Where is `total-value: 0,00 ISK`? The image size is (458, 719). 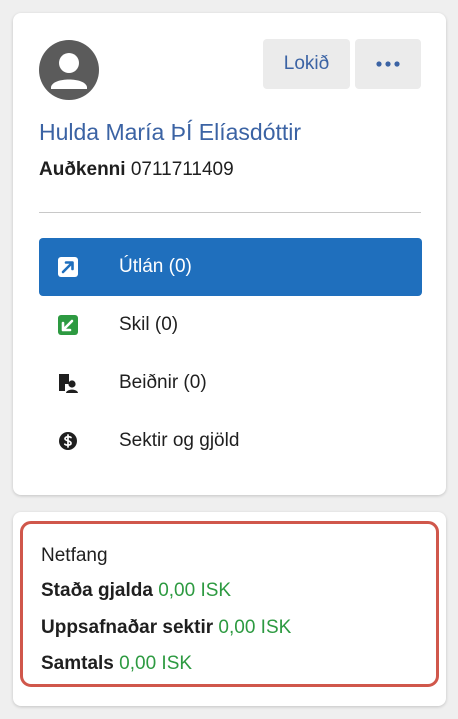
total-value: 0,00 ISK is located at coordinates (156, 663).